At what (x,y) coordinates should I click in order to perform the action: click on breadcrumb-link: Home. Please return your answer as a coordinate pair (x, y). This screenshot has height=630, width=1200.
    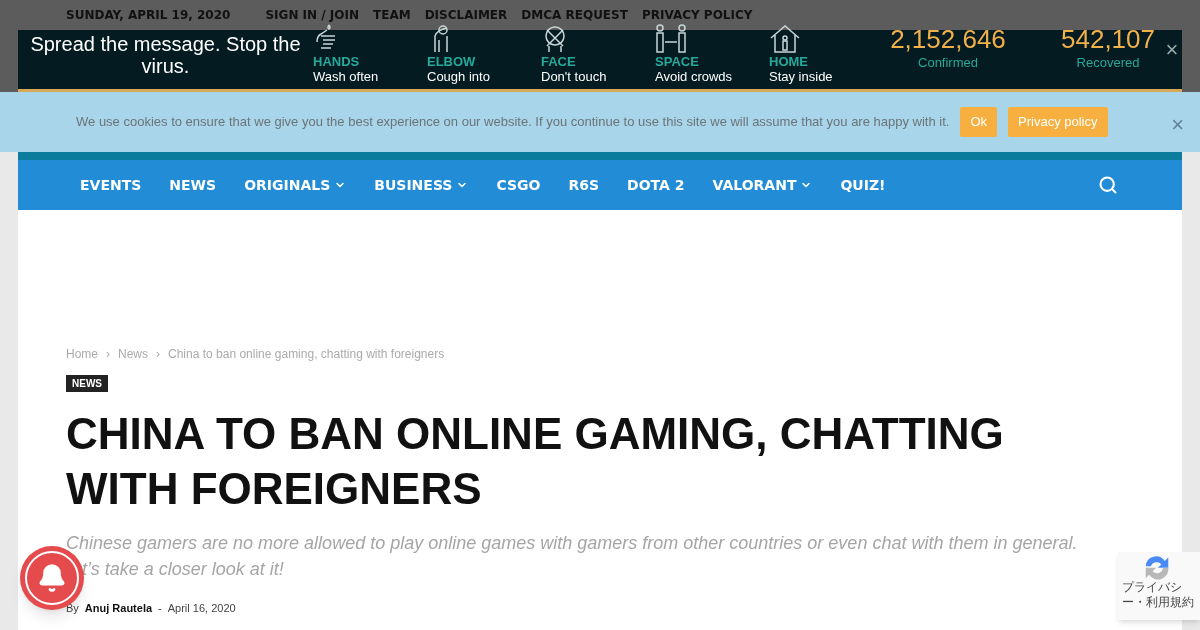
    Looking at the image, I should click on (82, 354).